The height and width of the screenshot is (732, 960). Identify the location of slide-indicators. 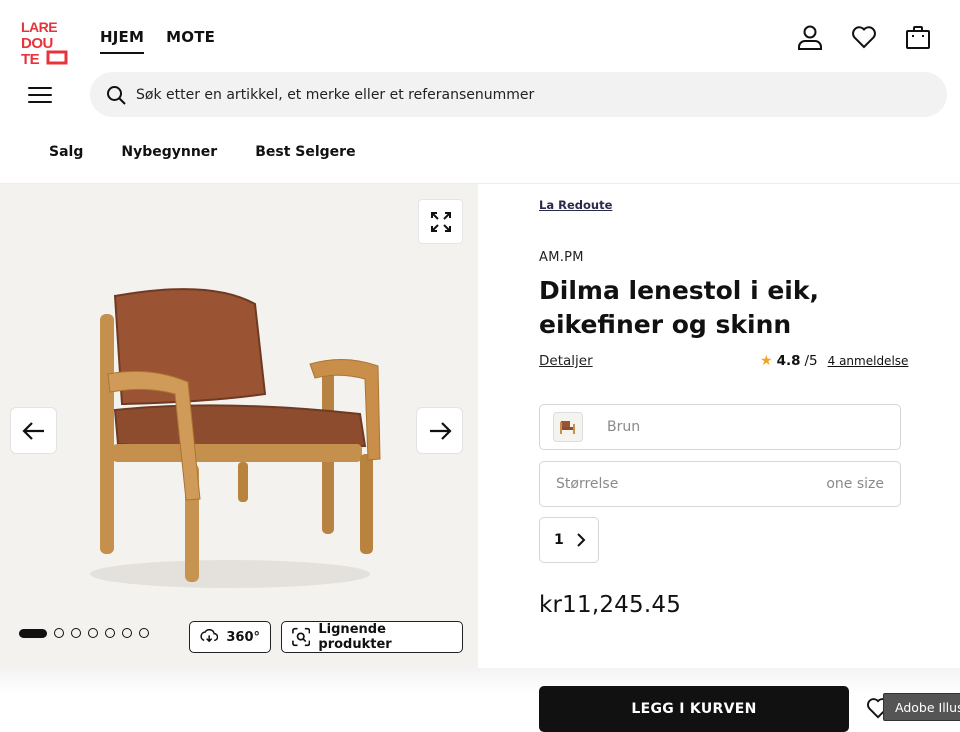
(84, 633).